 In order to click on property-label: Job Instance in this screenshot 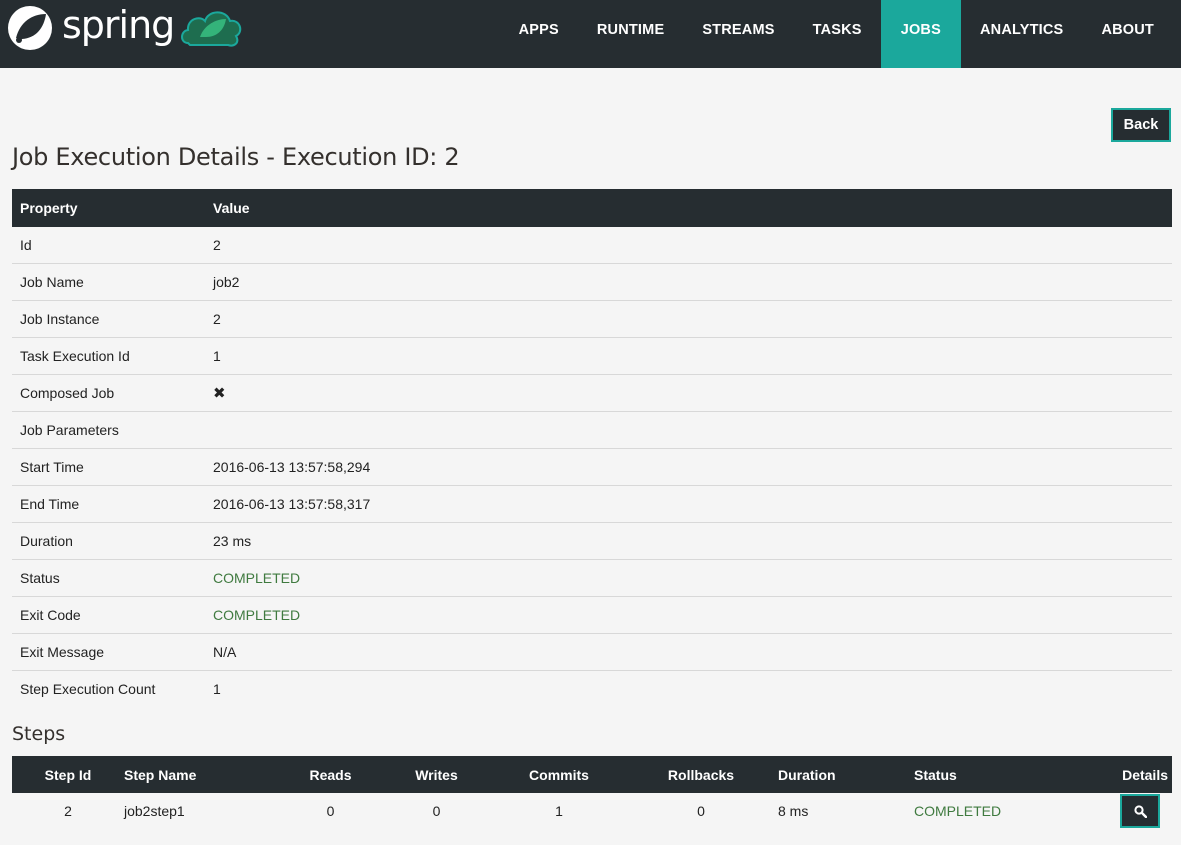, I will do `click(108, 319)`.